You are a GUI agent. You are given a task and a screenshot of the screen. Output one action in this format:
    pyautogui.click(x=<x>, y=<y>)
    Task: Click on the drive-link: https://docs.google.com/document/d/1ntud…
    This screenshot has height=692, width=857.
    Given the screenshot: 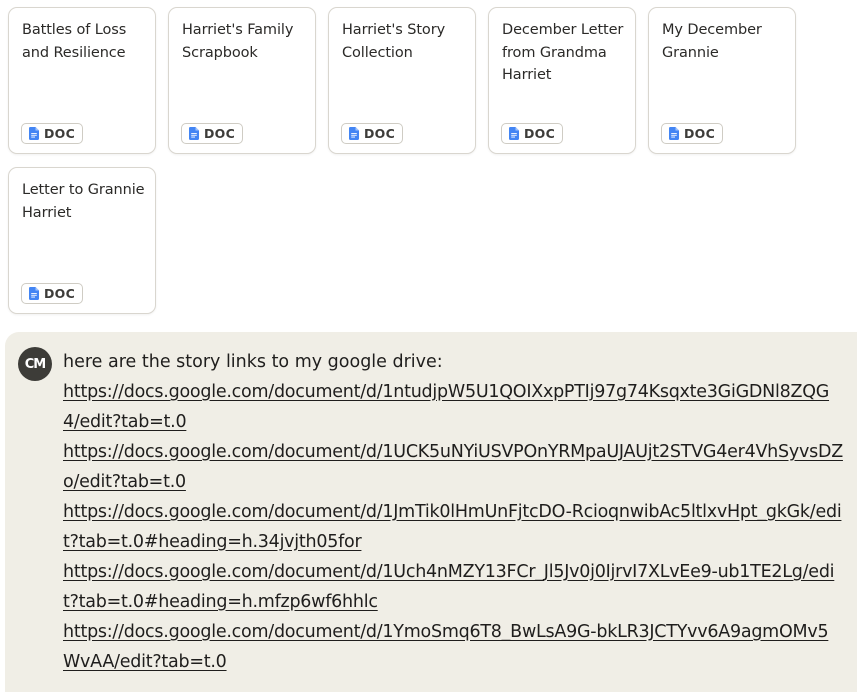 What is the action you would take?
    pyautogui.click(x=453, y=407)
    